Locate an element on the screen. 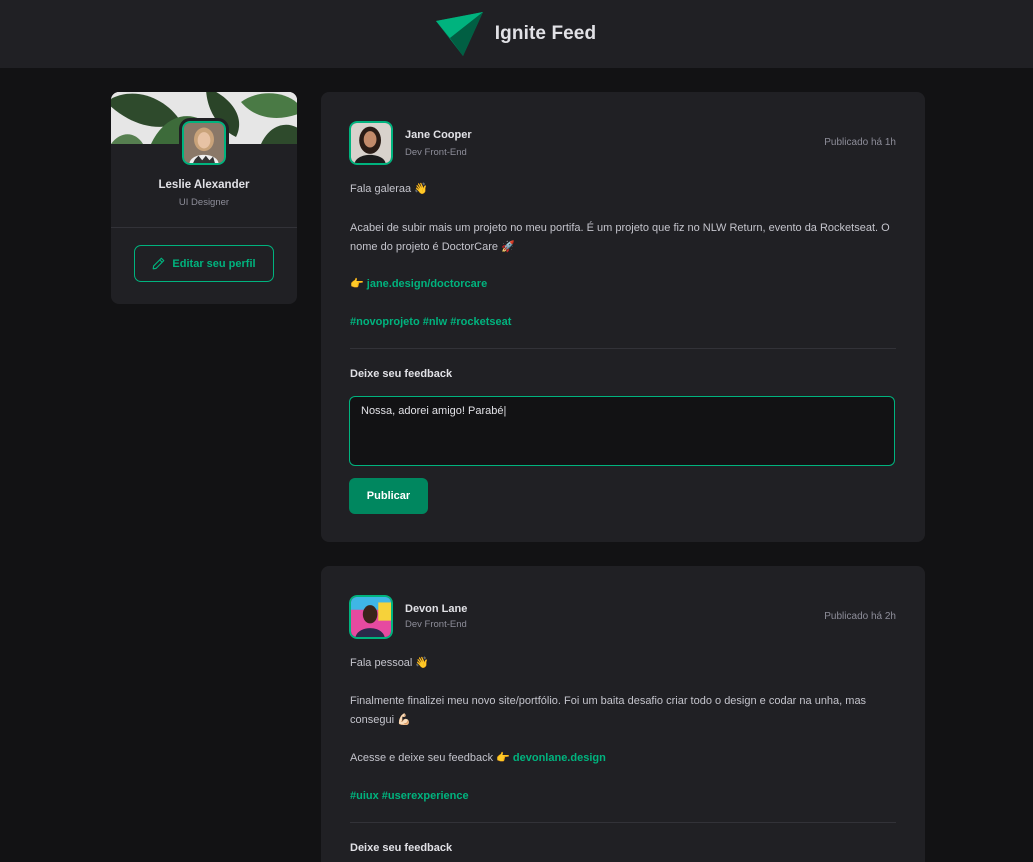  app-header: Ignite Feed is located at coordinates (516, 34).